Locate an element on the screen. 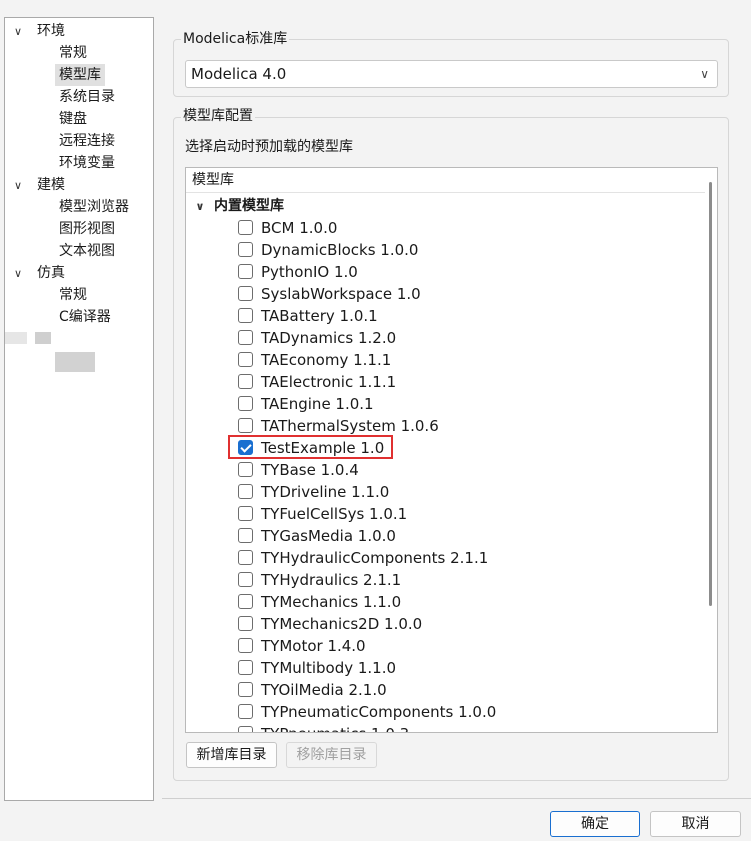 The height and width of the screenshot is (841, 751). library-item: TYMultibody 1.1.0 is located at coordinates (317, 668).